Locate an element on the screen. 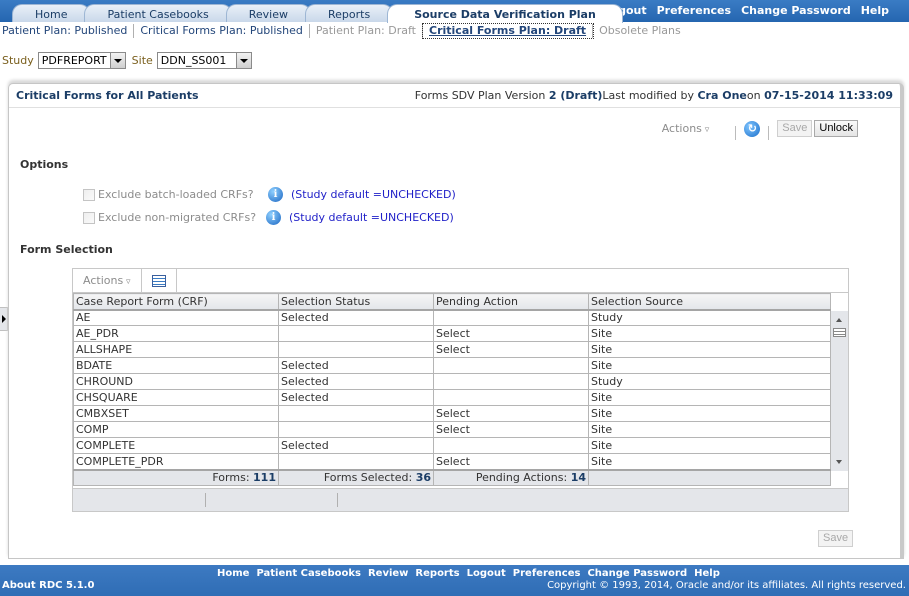 This screenshot has width=909, height=596. scroll-up-icon is located at coordinates (839, 320).